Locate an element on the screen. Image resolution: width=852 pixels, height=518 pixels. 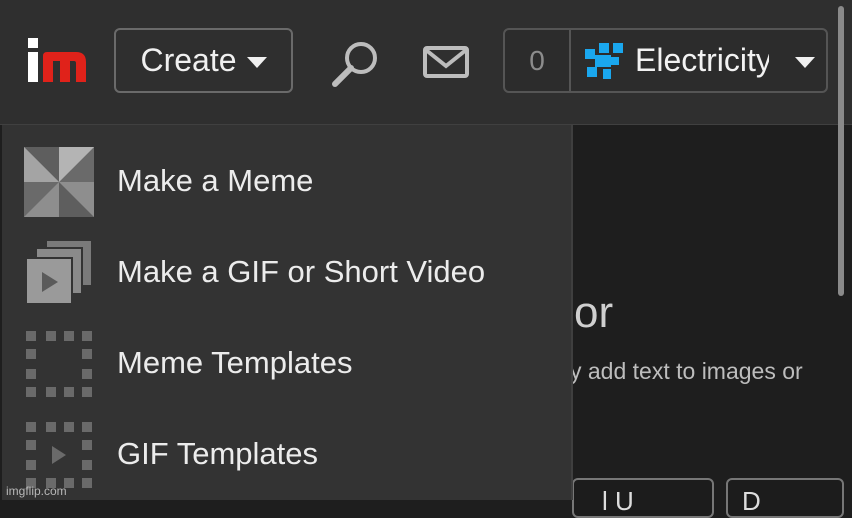
menu-item-label: Meme Templates is located at coordinates (235, 362).